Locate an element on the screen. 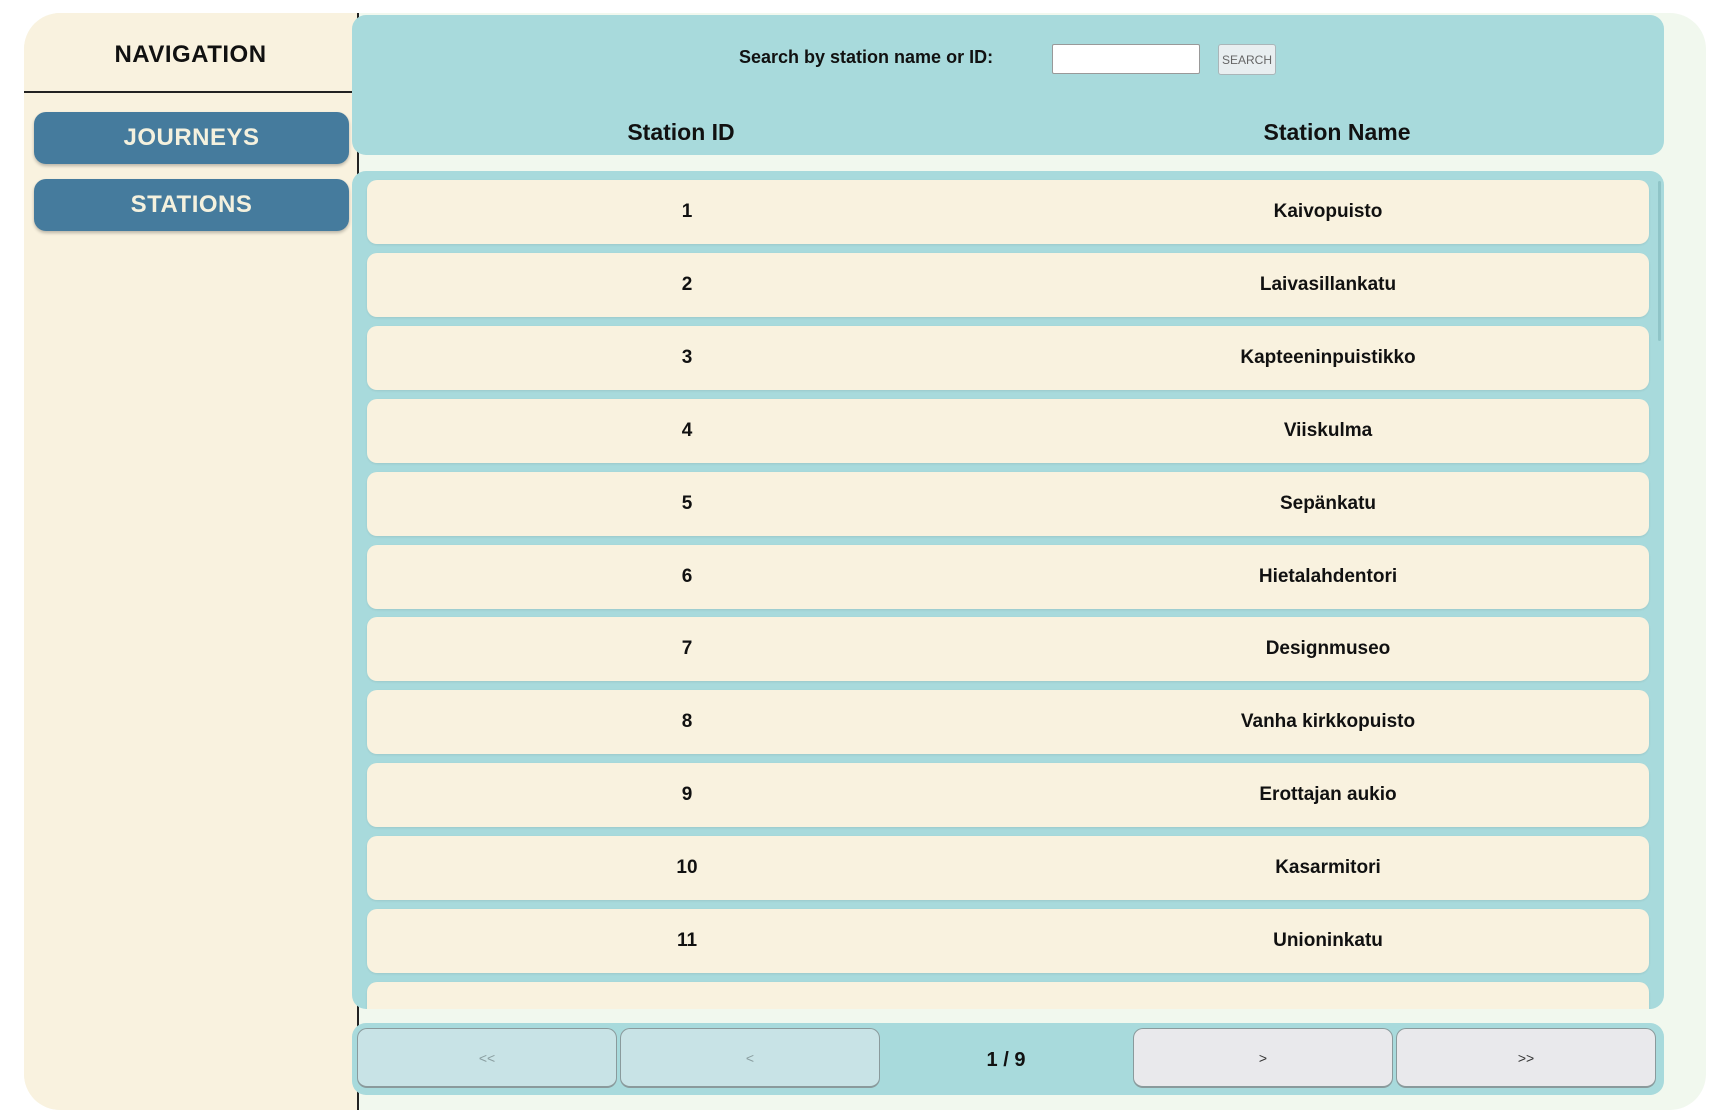  table-row: 10 Kasarmitori is located at coordinates (1008, 868).